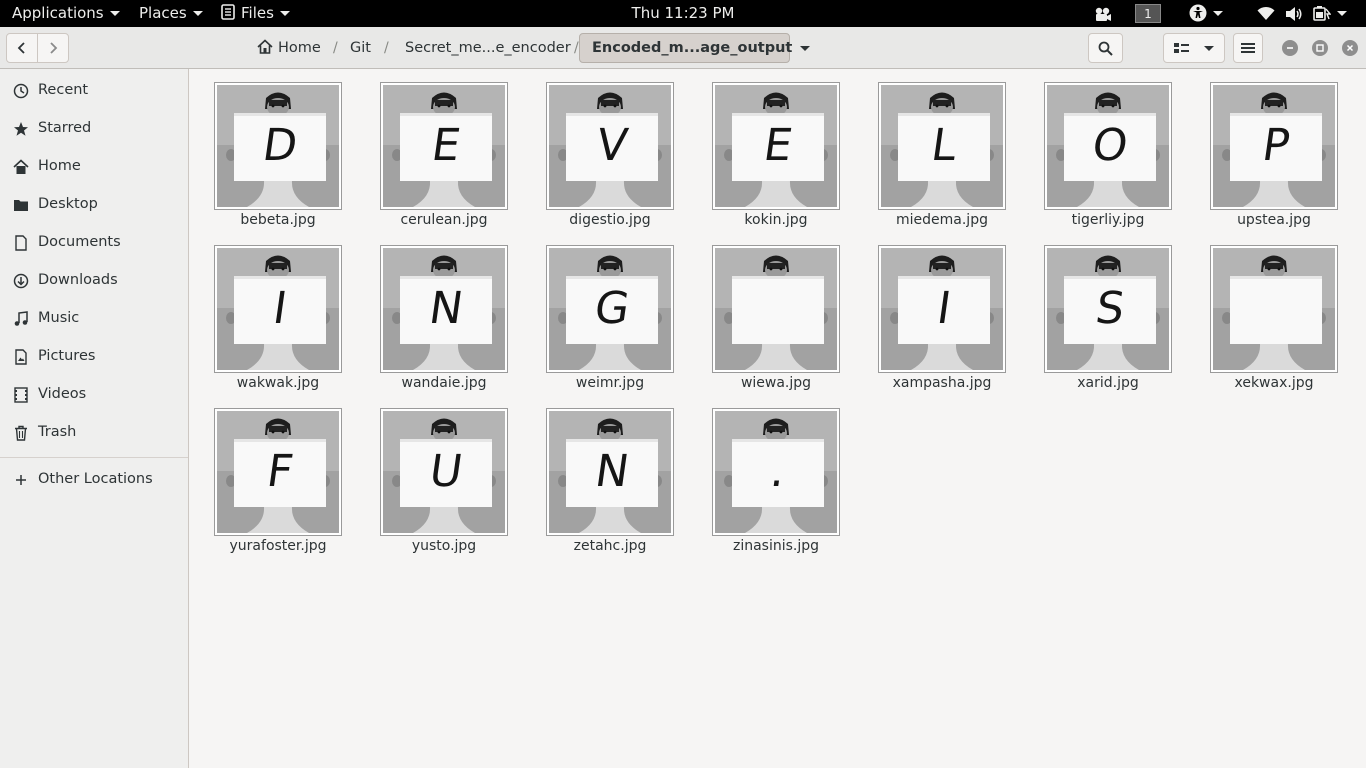 The width and height of the screenshot is (1366, 768). I want to click on minimize-button, so click(1290, 48).